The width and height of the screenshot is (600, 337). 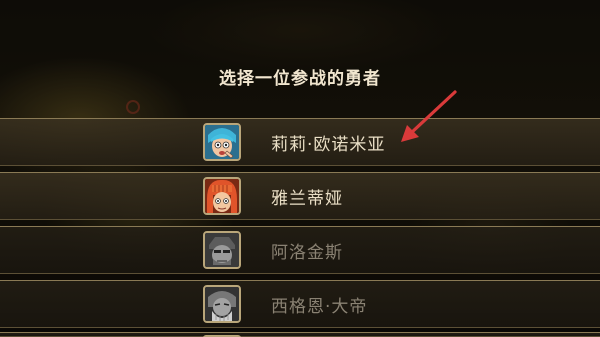 I want to click on grayscale-warrior-portrait-icon, so click(x=222, y=250).